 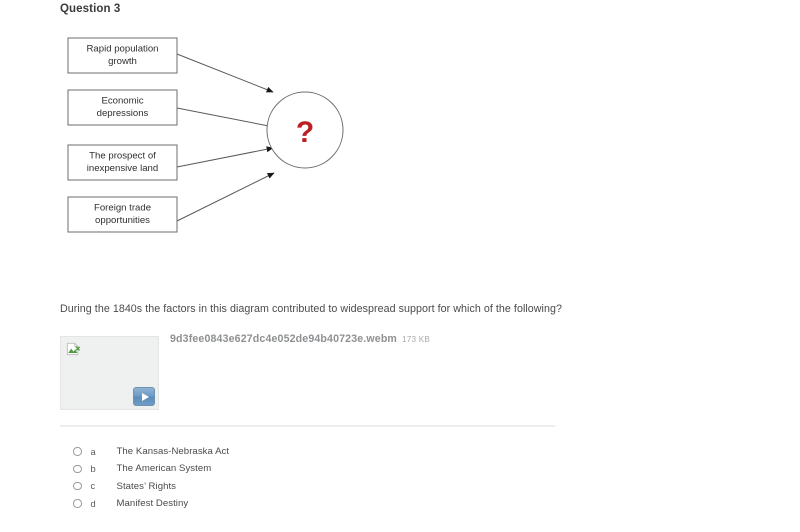 What do you see at coordinates (122, 156) in the screenshot?
I see `factor-box-3-line1: The prospect of` at bounding box center [122, 156].